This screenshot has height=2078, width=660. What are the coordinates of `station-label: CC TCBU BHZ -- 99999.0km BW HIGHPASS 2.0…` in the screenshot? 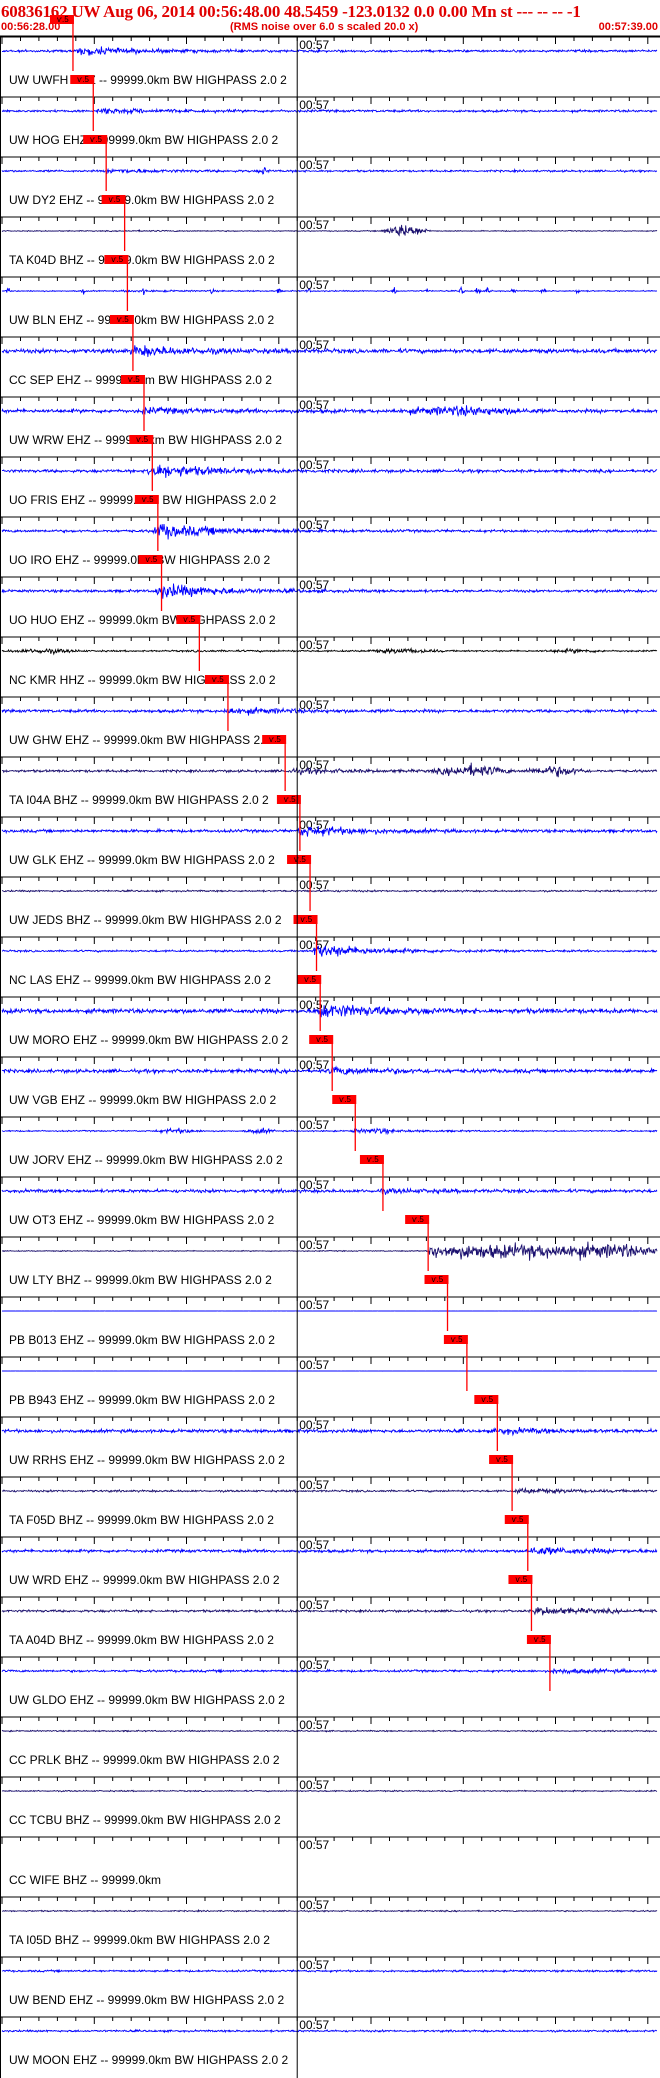 It's located at (145, 1820).